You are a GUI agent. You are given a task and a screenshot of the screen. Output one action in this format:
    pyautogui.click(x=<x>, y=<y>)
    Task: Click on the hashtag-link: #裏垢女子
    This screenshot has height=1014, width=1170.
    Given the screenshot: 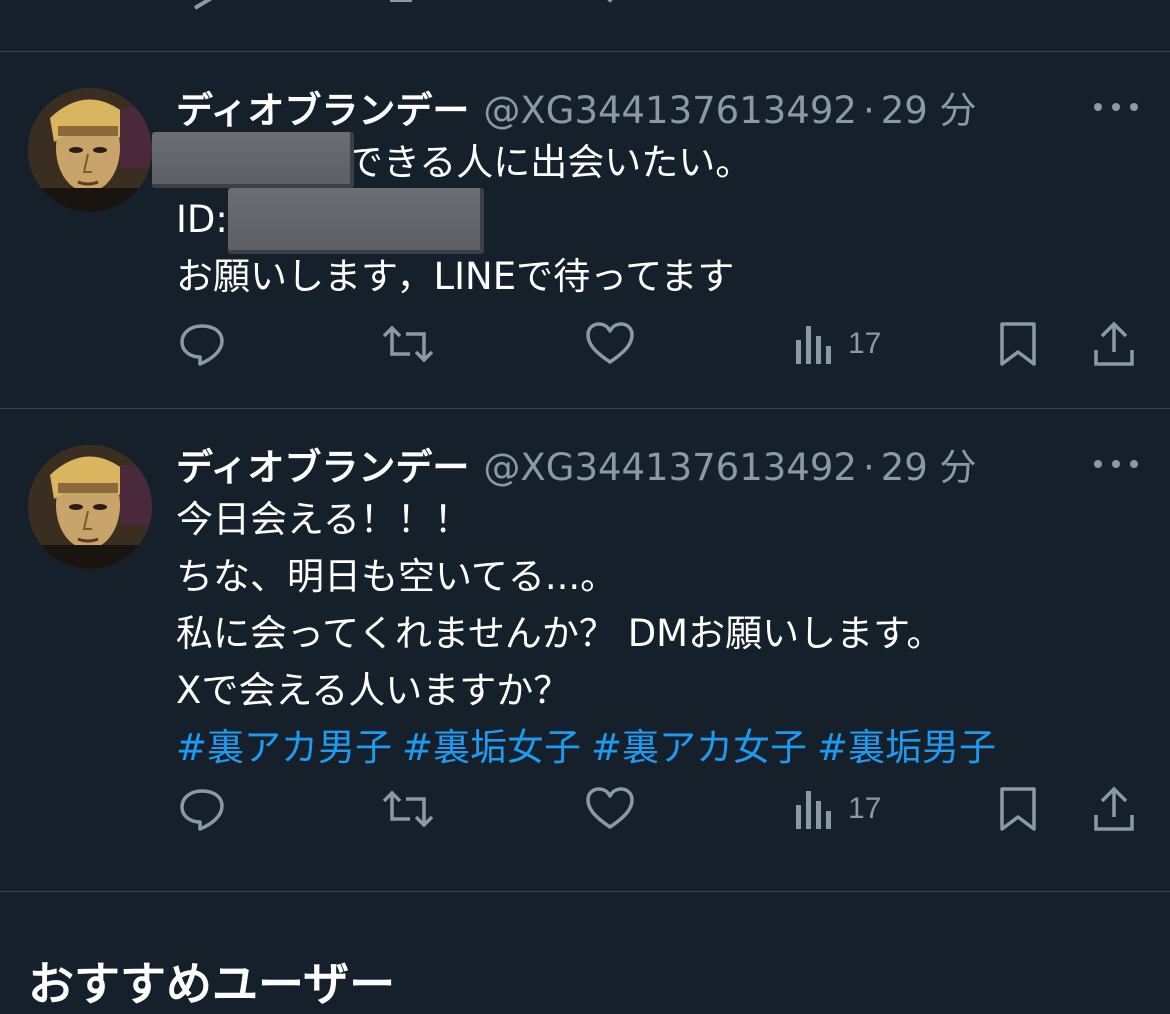 What is the action you would take?
    pyautogui.click(x=491, y=747)
    